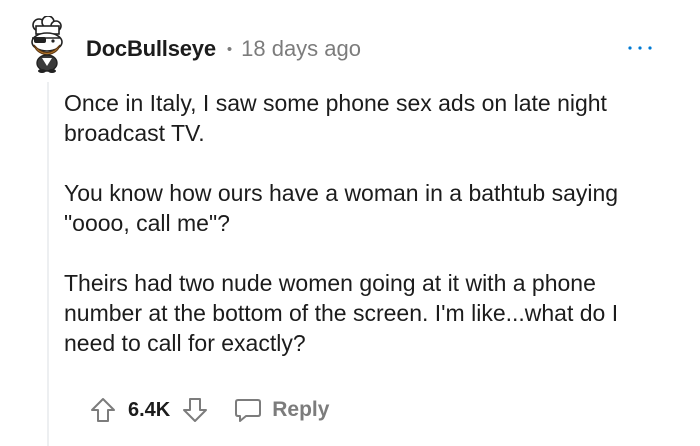 This screenshot has height=446, width=700. I want to click on downvote-button, so click(195, 410).